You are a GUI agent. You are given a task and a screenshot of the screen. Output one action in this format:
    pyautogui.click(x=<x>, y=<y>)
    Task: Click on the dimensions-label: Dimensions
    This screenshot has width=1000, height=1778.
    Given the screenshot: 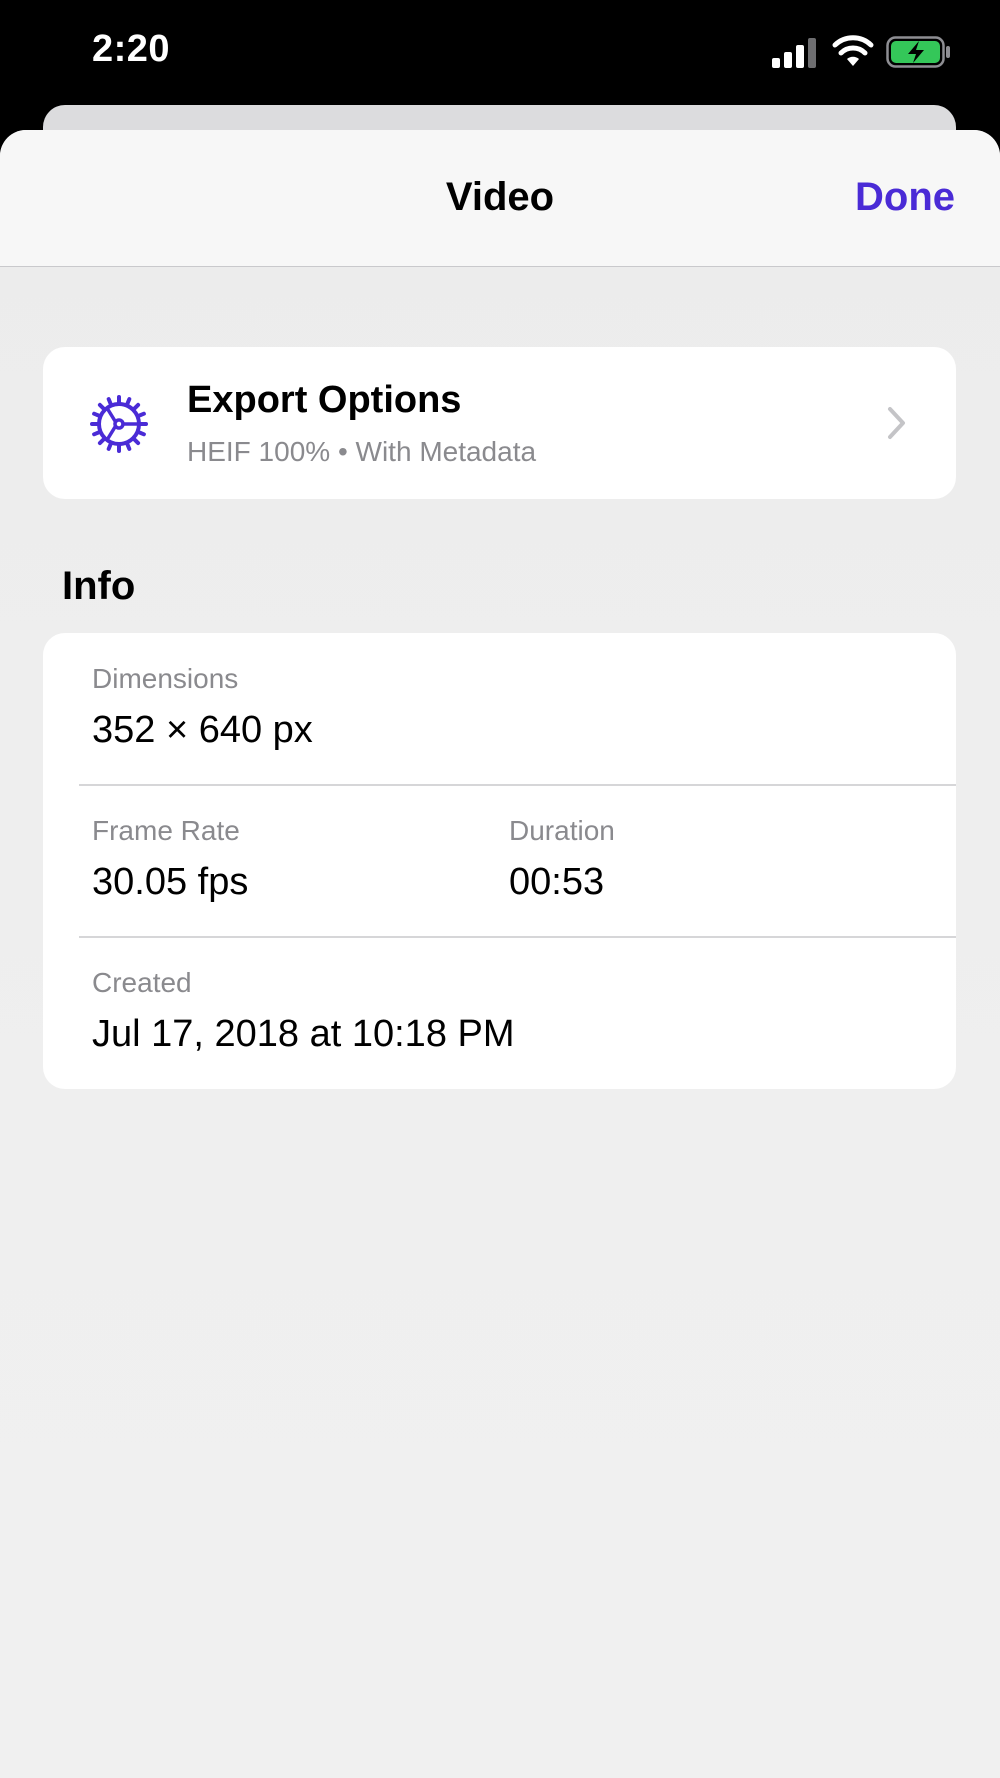 What is the action you would take?
    pyautogui.click(x=165, y=678)
    